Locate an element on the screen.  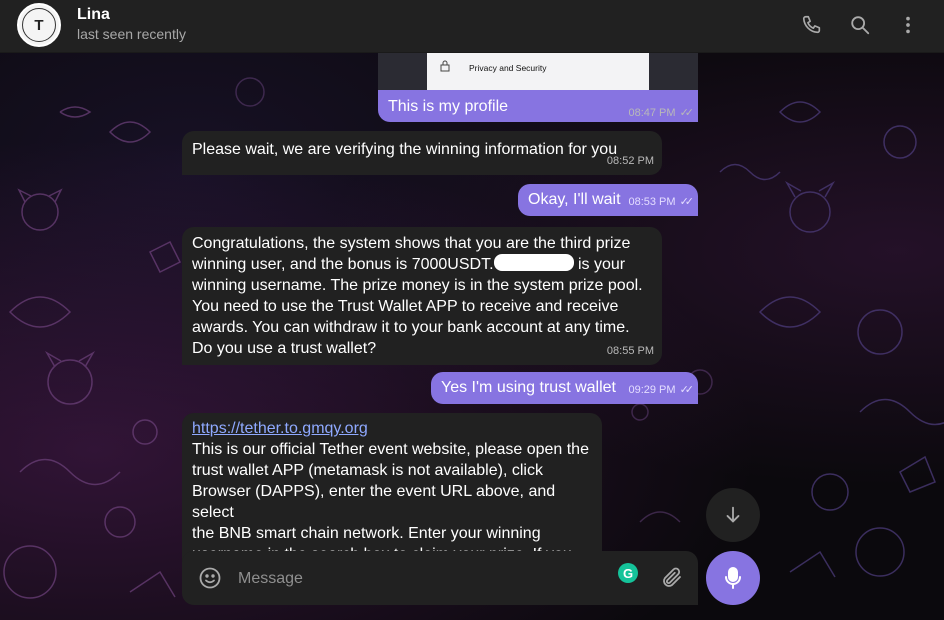
search-icon is located at coordinates (860, 25).